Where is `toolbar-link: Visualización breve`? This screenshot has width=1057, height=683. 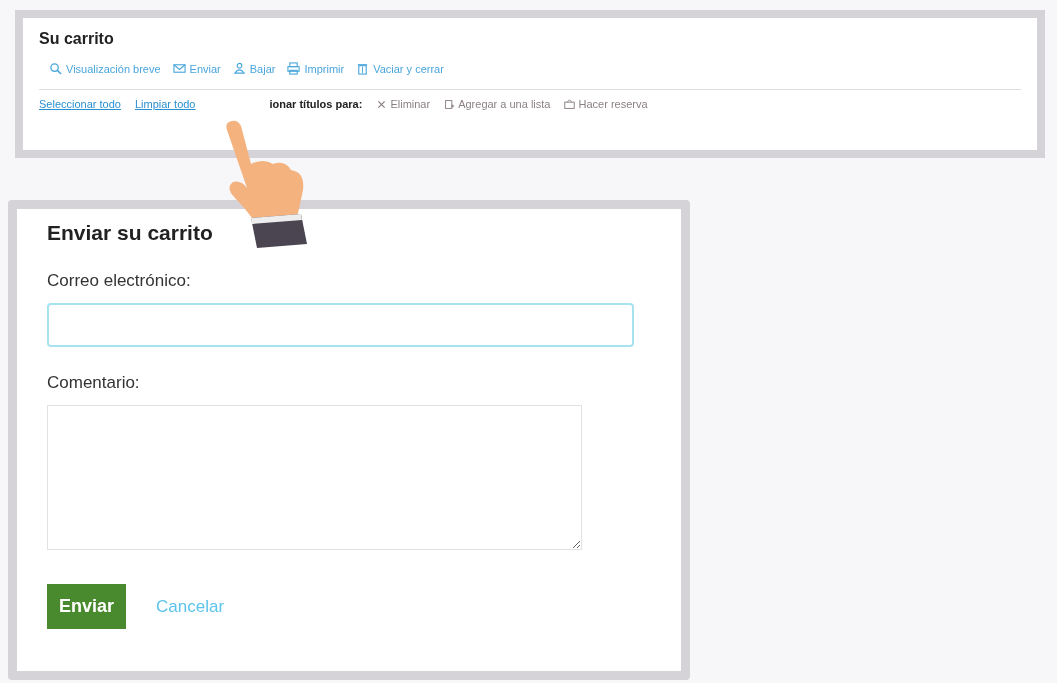
toolbar-link: Visualización breve is located at coordinates (105, 68).